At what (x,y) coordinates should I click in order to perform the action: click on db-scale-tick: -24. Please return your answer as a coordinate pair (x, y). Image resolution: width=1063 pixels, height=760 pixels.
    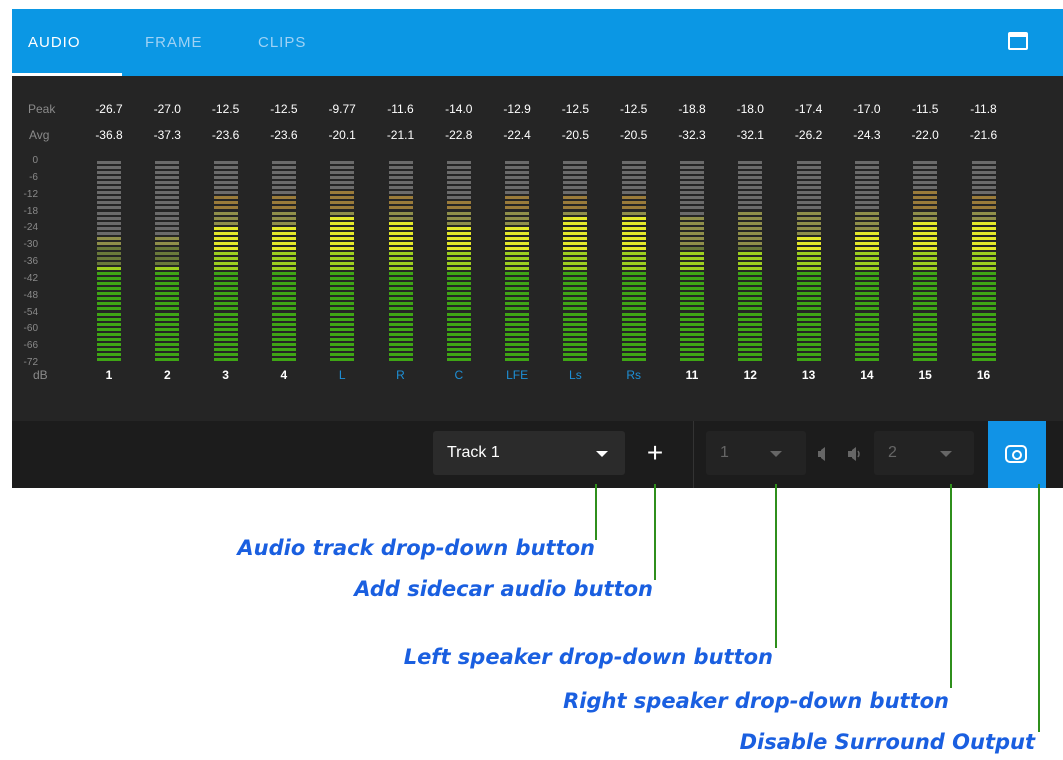
    Looking at the image, I should click on (30, 228).